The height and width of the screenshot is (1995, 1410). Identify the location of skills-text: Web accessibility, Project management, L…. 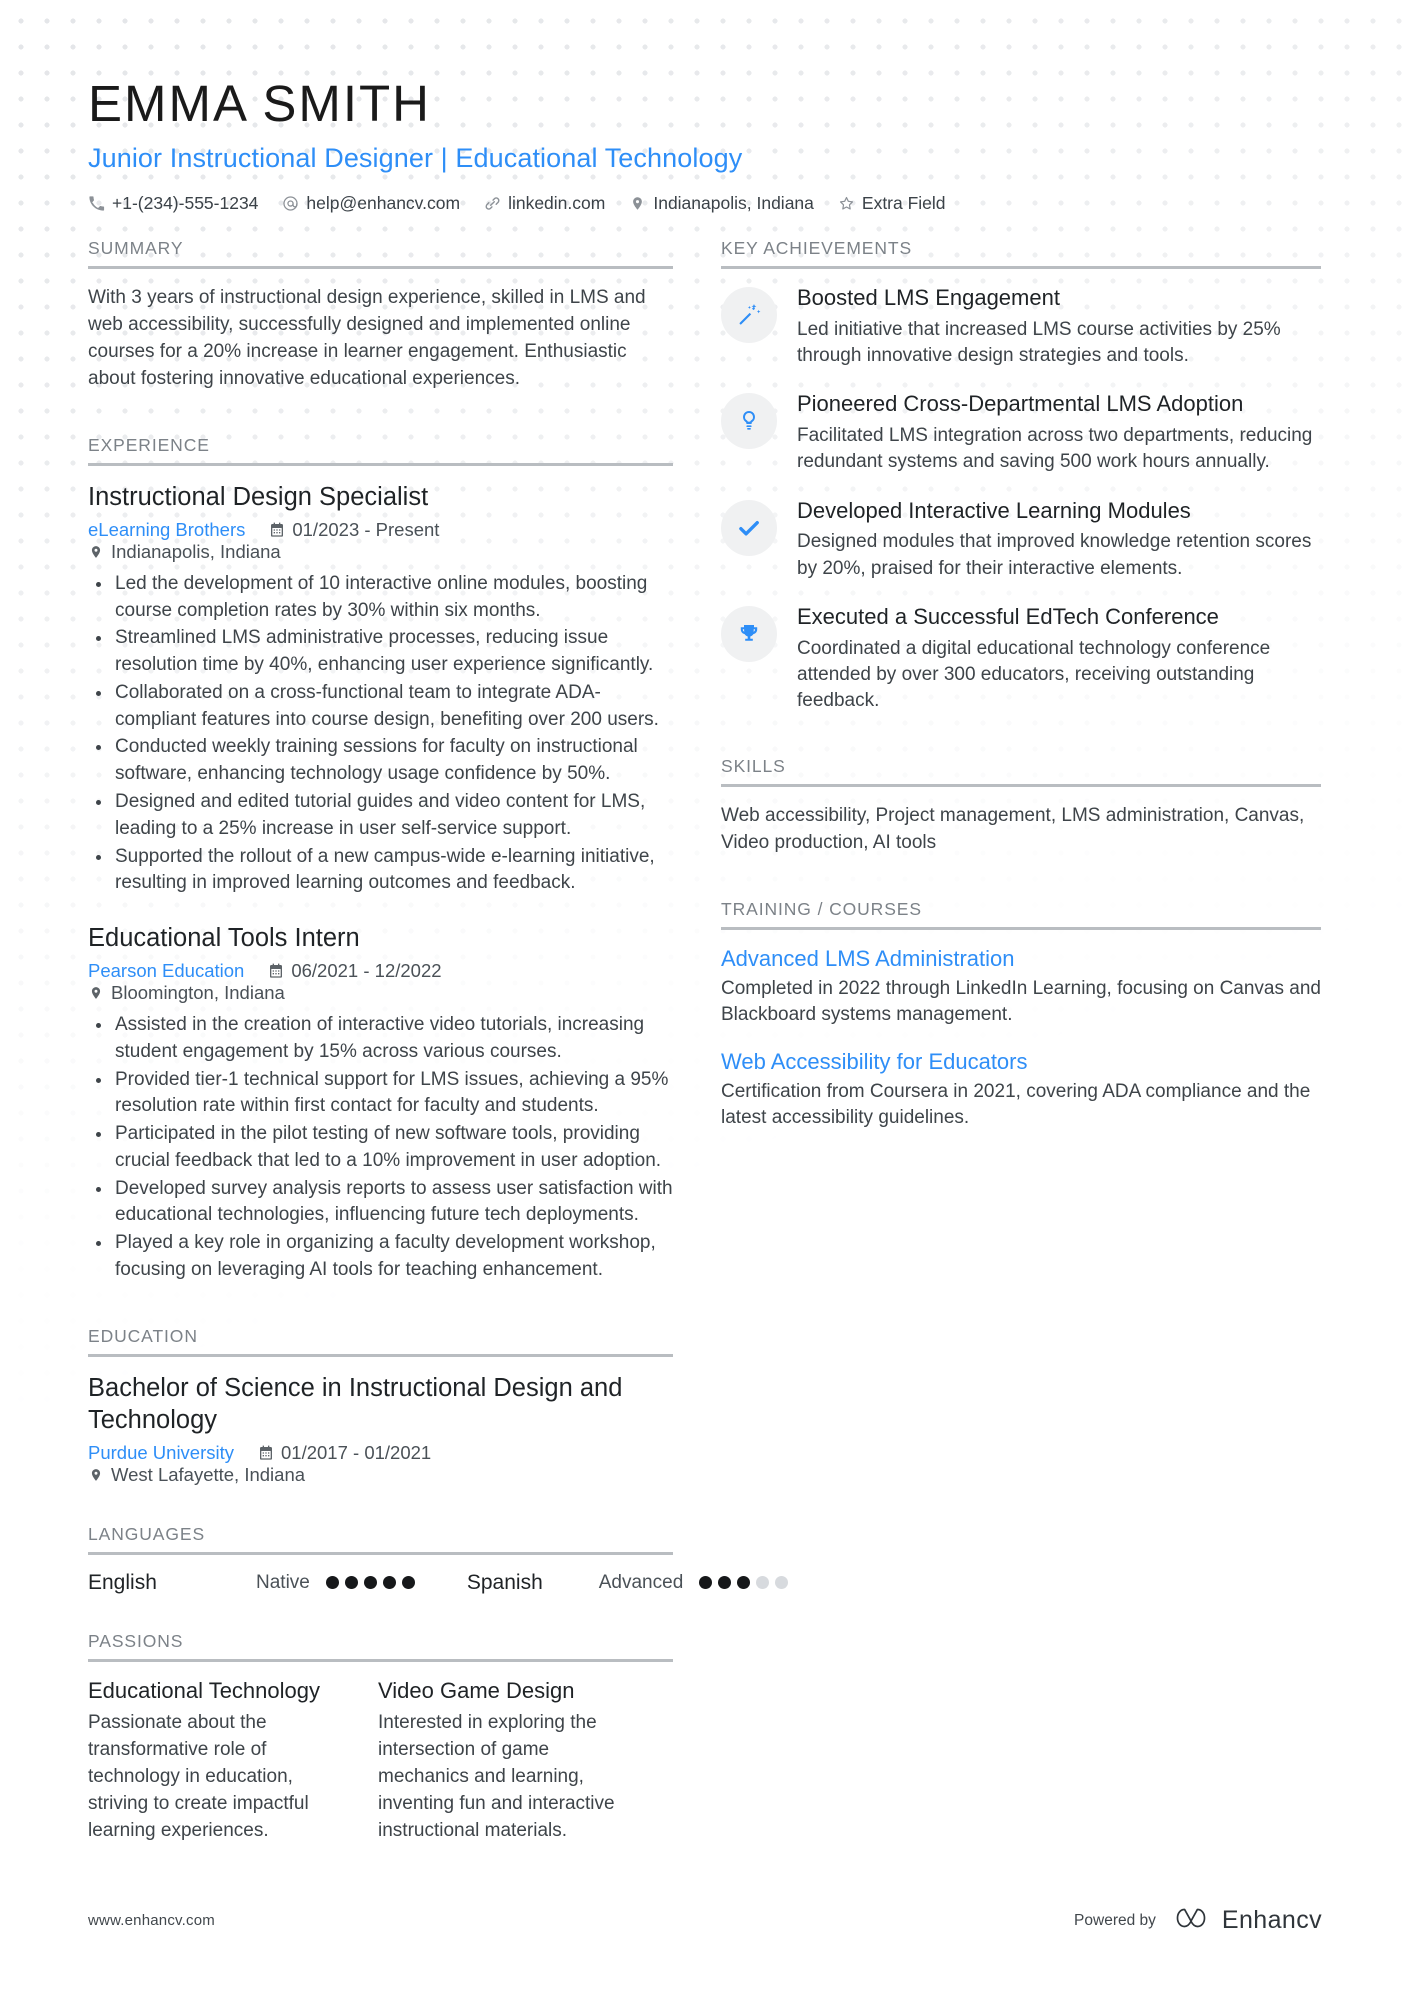
(1013, 829).